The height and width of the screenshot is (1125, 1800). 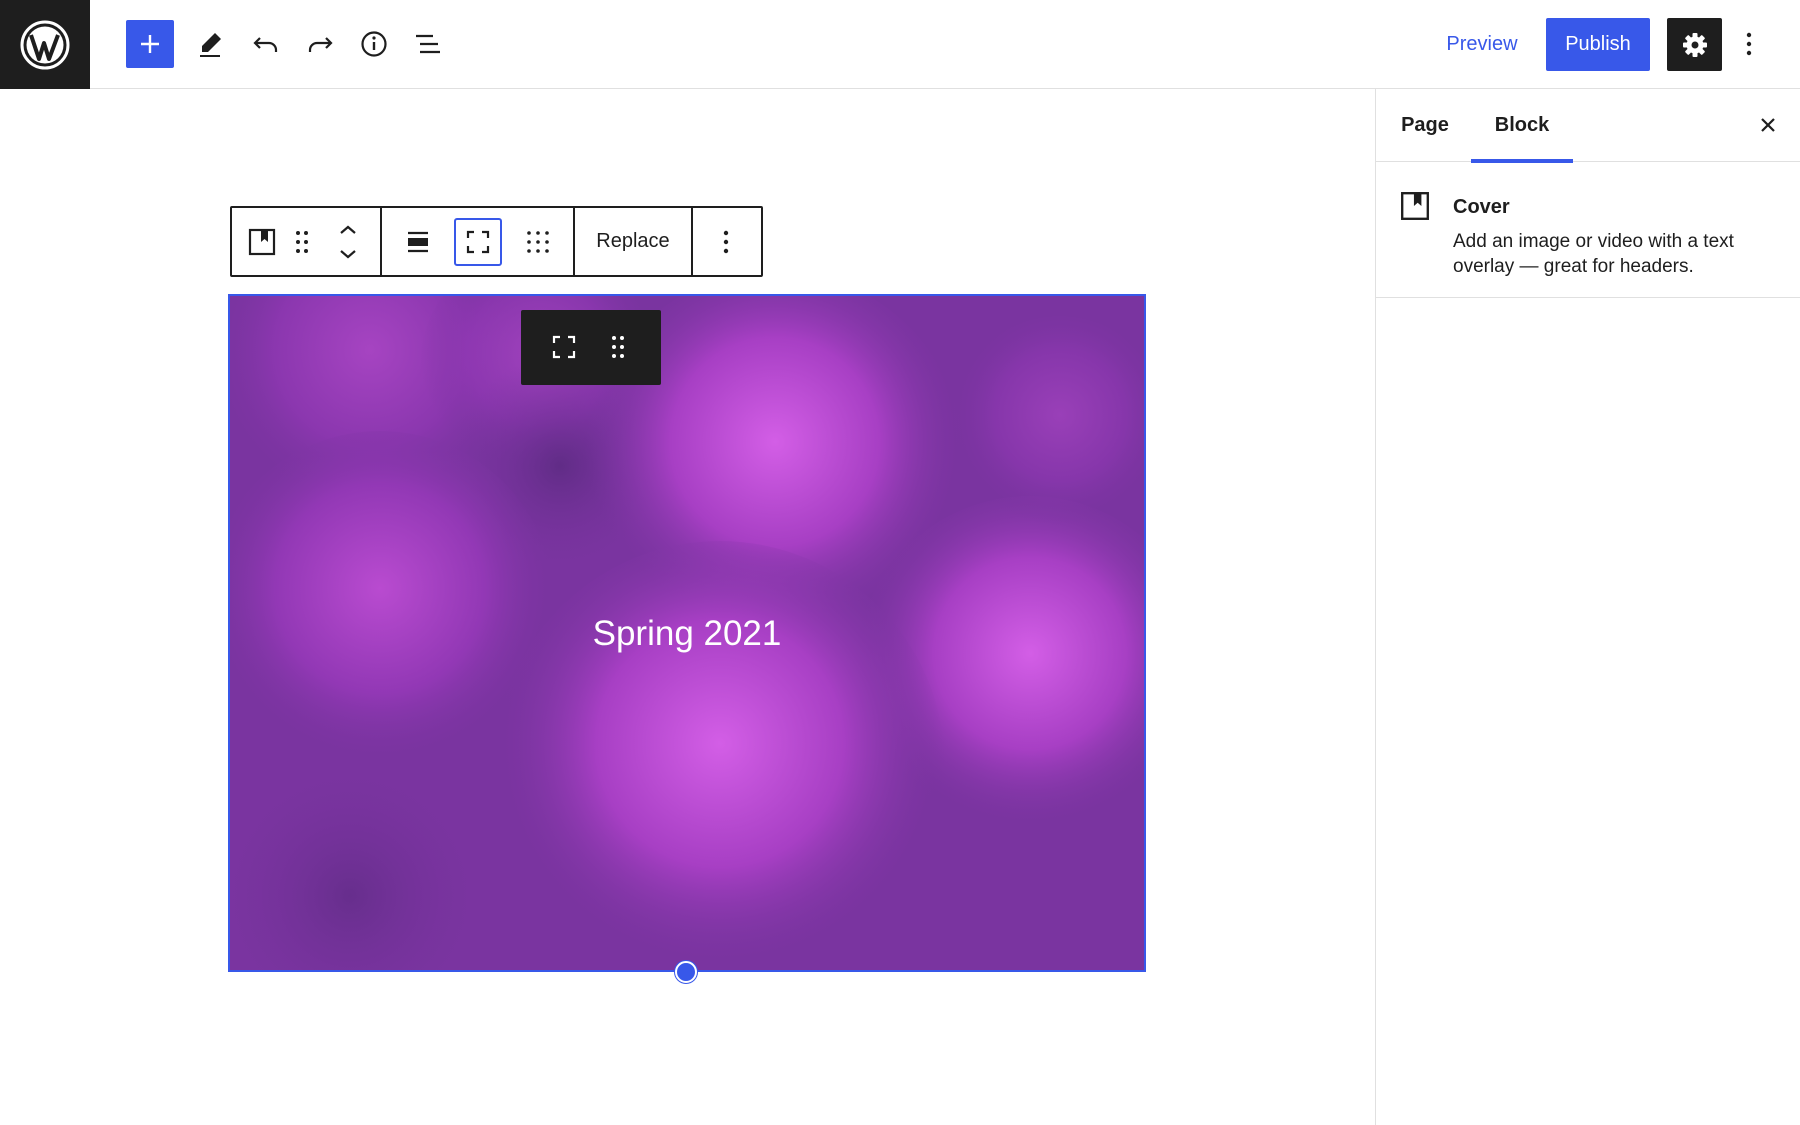 What do you see at coordinates (45, 44) in the screenshot?
I see `wordpress-logo-icon` at bounding box center [45, 44].